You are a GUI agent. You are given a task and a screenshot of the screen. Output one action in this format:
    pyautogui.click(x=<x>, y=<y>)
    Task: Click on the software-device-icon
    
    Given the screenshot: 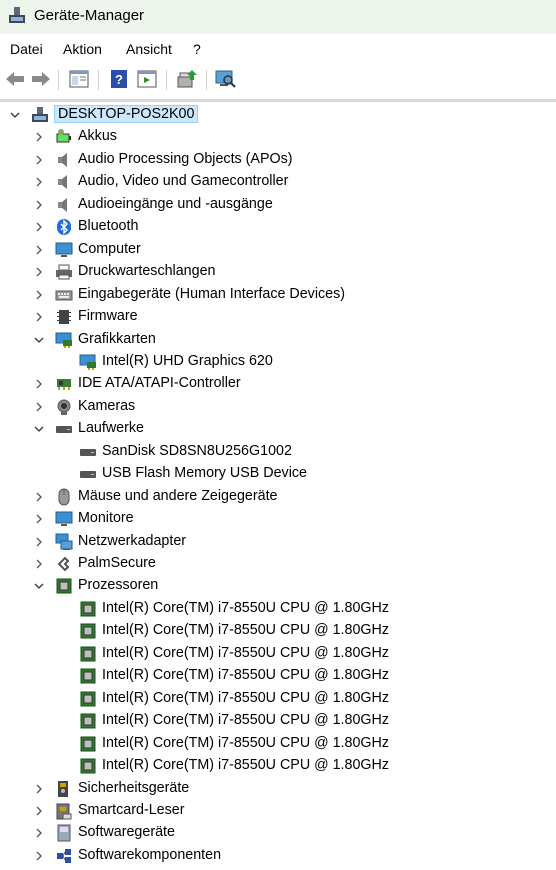 What is the action you would take?
    pyautogui.click(x=64, y=833)
    